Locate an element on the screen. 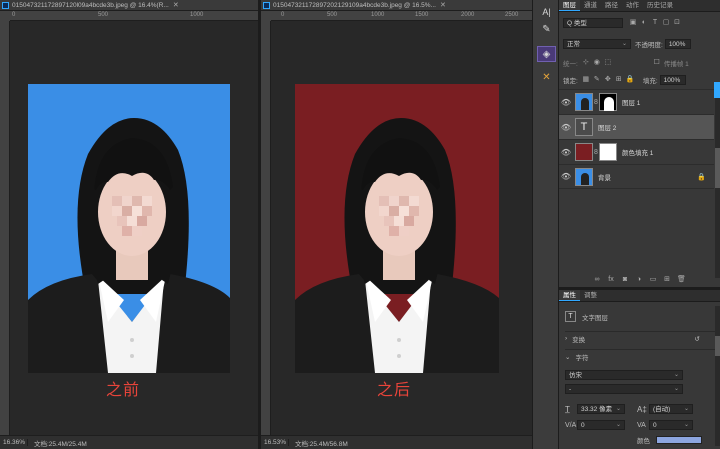  tab-actions: 动作 is located at coordinates (632, 5).